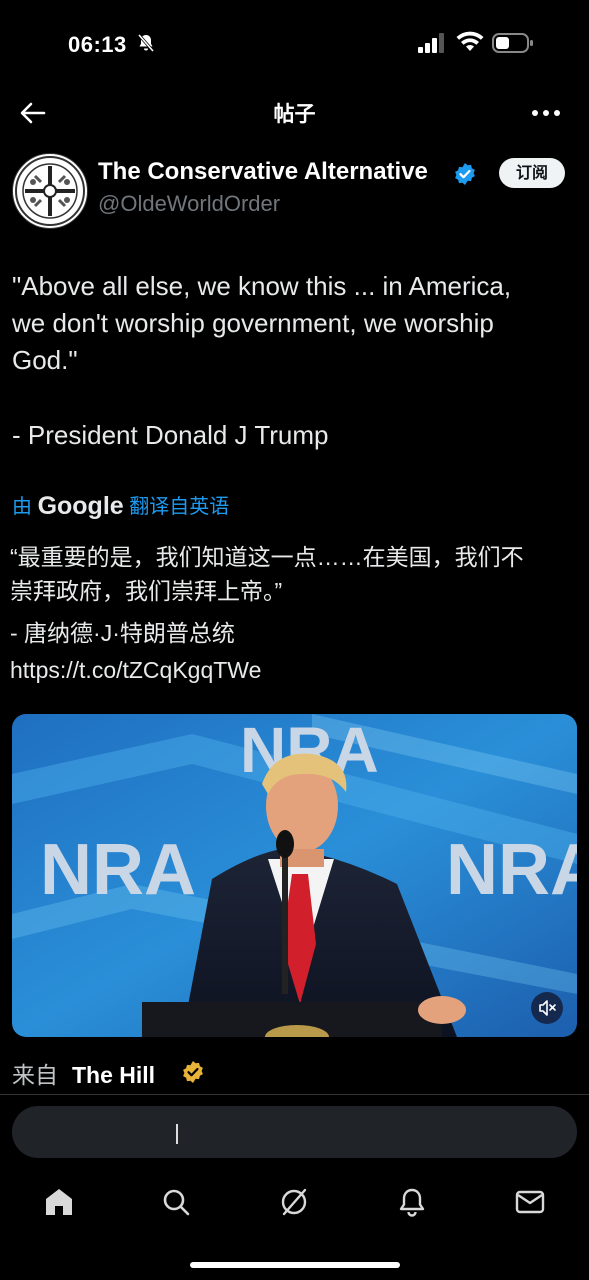 The height and width of the screenshot is (1280, 589). I want to click on reply-input, so click(294, 1132).